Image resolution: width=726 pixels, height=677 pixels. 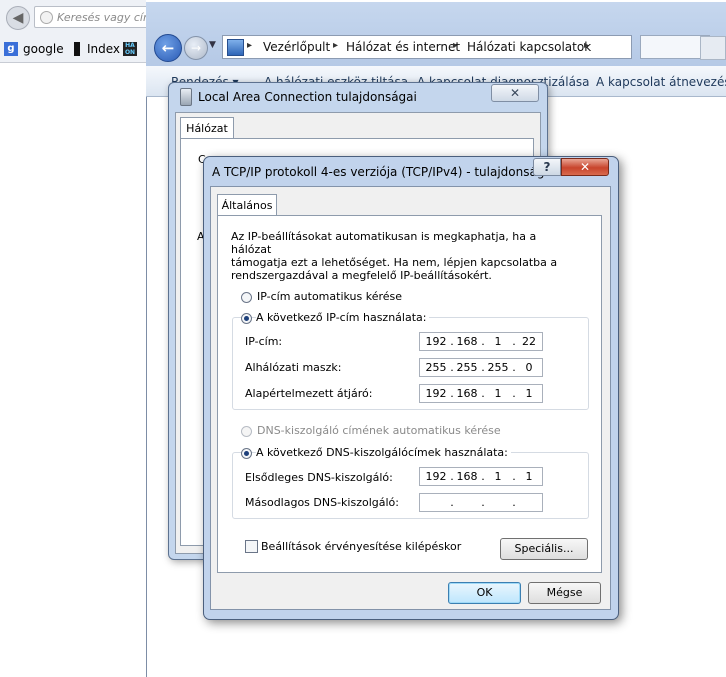 What do you see at coordinates (481, 341) in the screenshot?
I see `ip-address-field: 192 . 168 . 1 . 22` at bounding box center [481, 341].